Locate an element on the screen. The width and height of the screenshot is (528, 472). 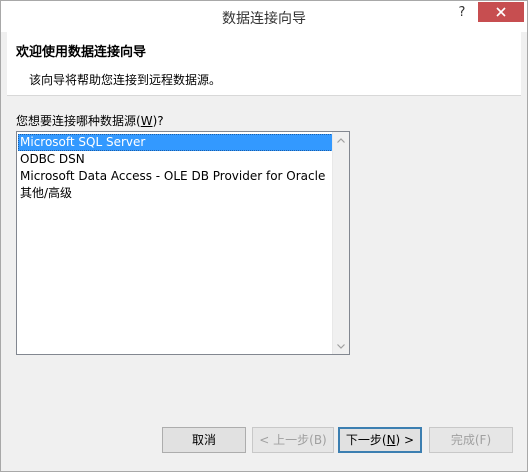
chevron-down-icon is located at coordinates (341, 346).